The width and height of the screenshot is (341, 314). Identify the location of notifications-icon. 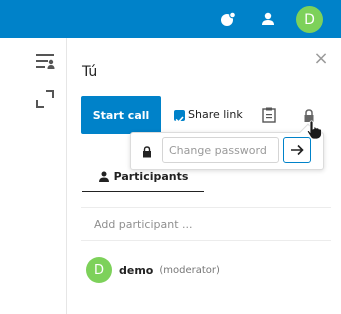
(228, 19).